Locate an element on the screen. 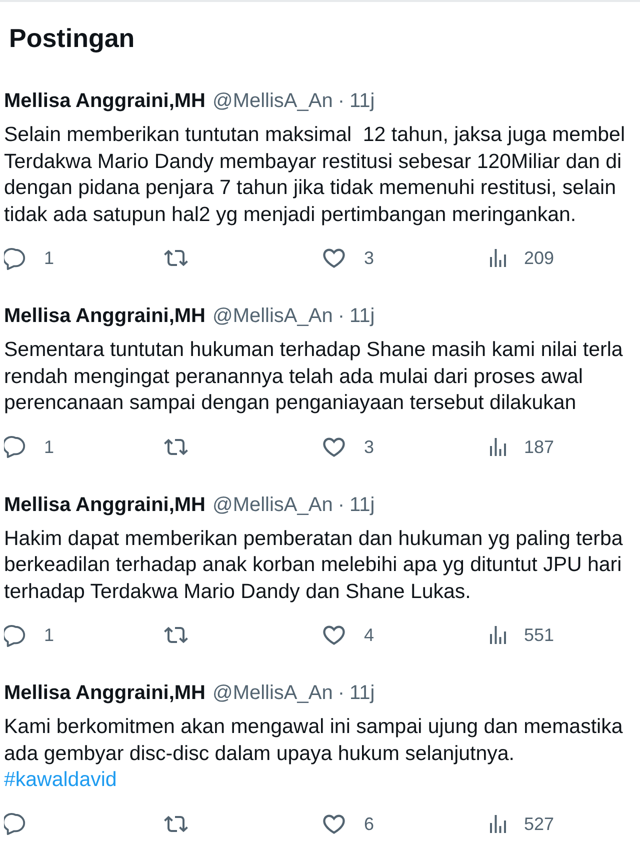  post-text: Sementara tuntutan hukuman terhadap Shane masih kami nilai terla rendah mengingat peranannya telah ada mulai dari proses awal perencanaan sampai dengan penganiayaan tersebut dilakukan is located at coordinates (313, 376).